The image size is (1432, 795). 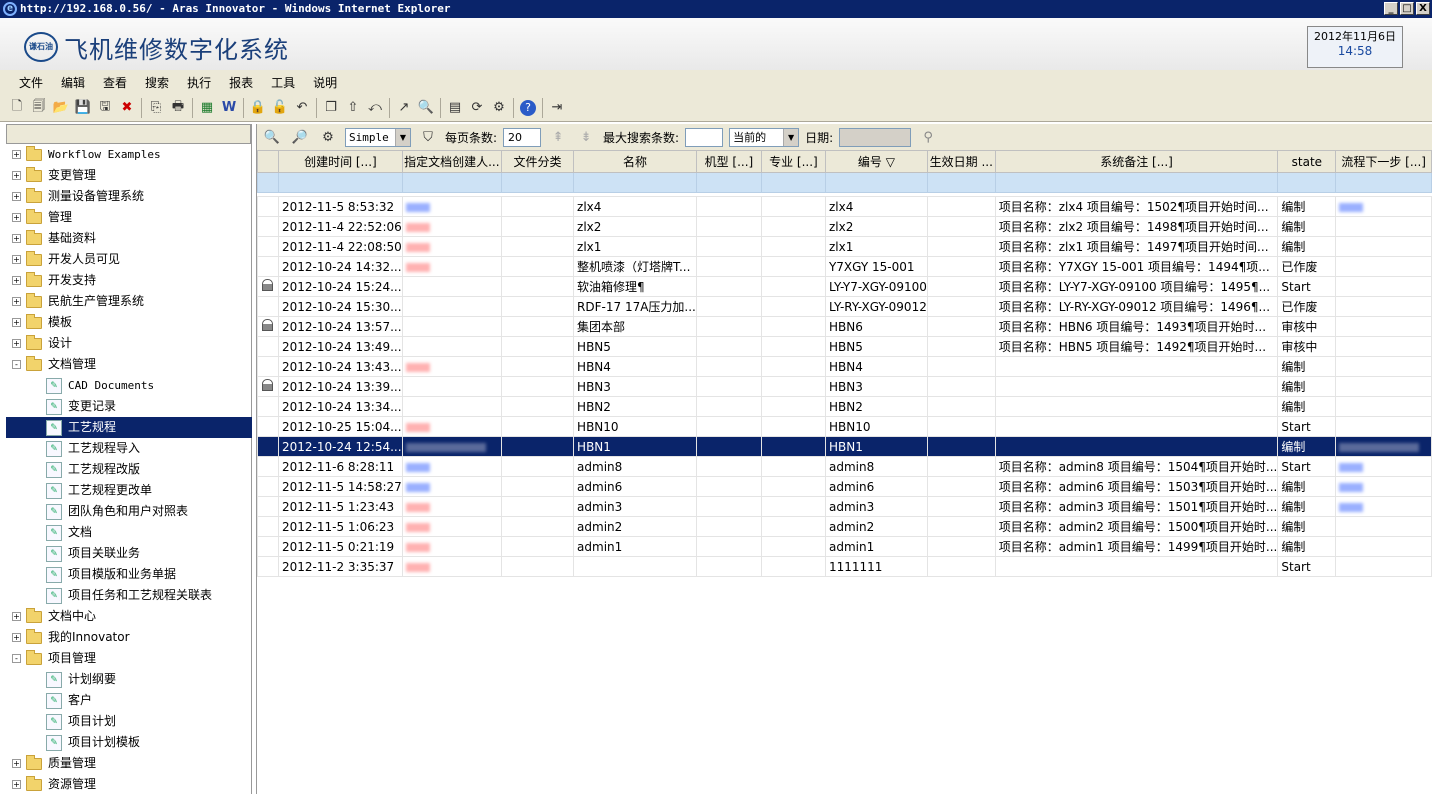 I want to click on settings-icon: ⚙, so click(x=499, y=108).